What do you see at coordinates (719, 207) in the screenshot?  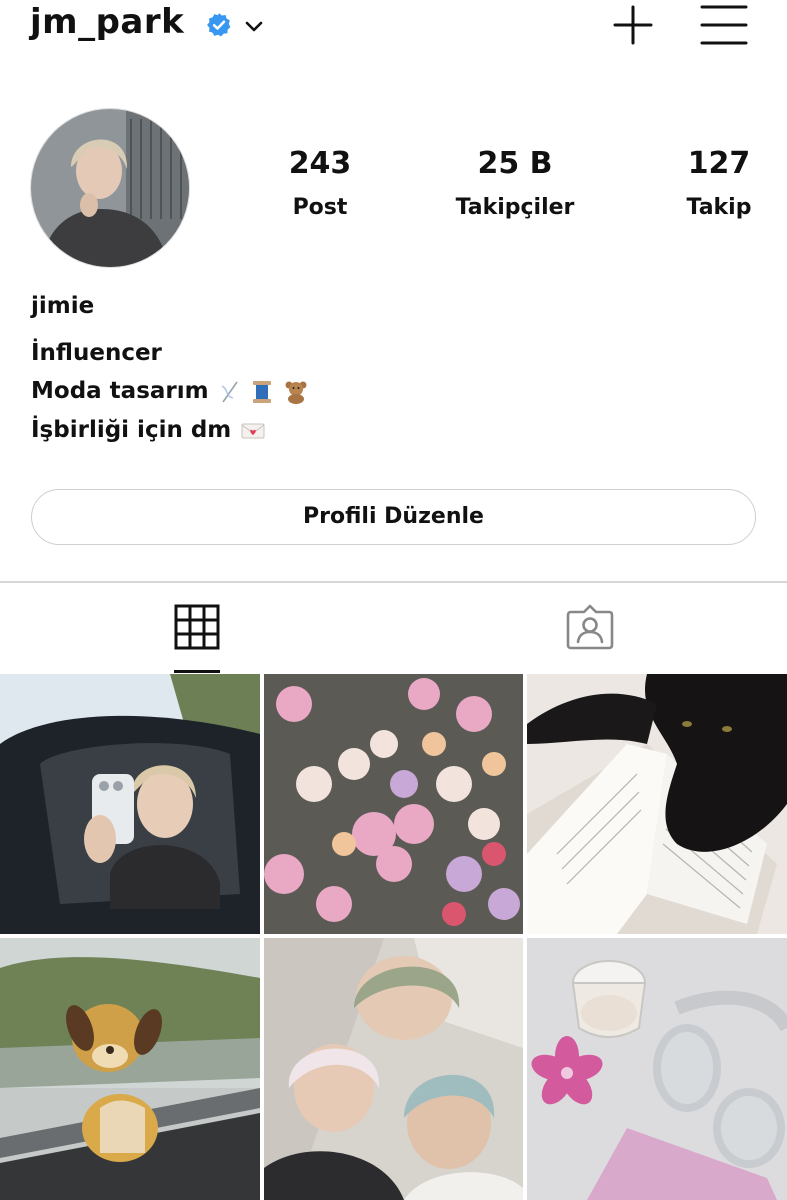 I see `following-label: Takip` at bounding box center [719, 207].